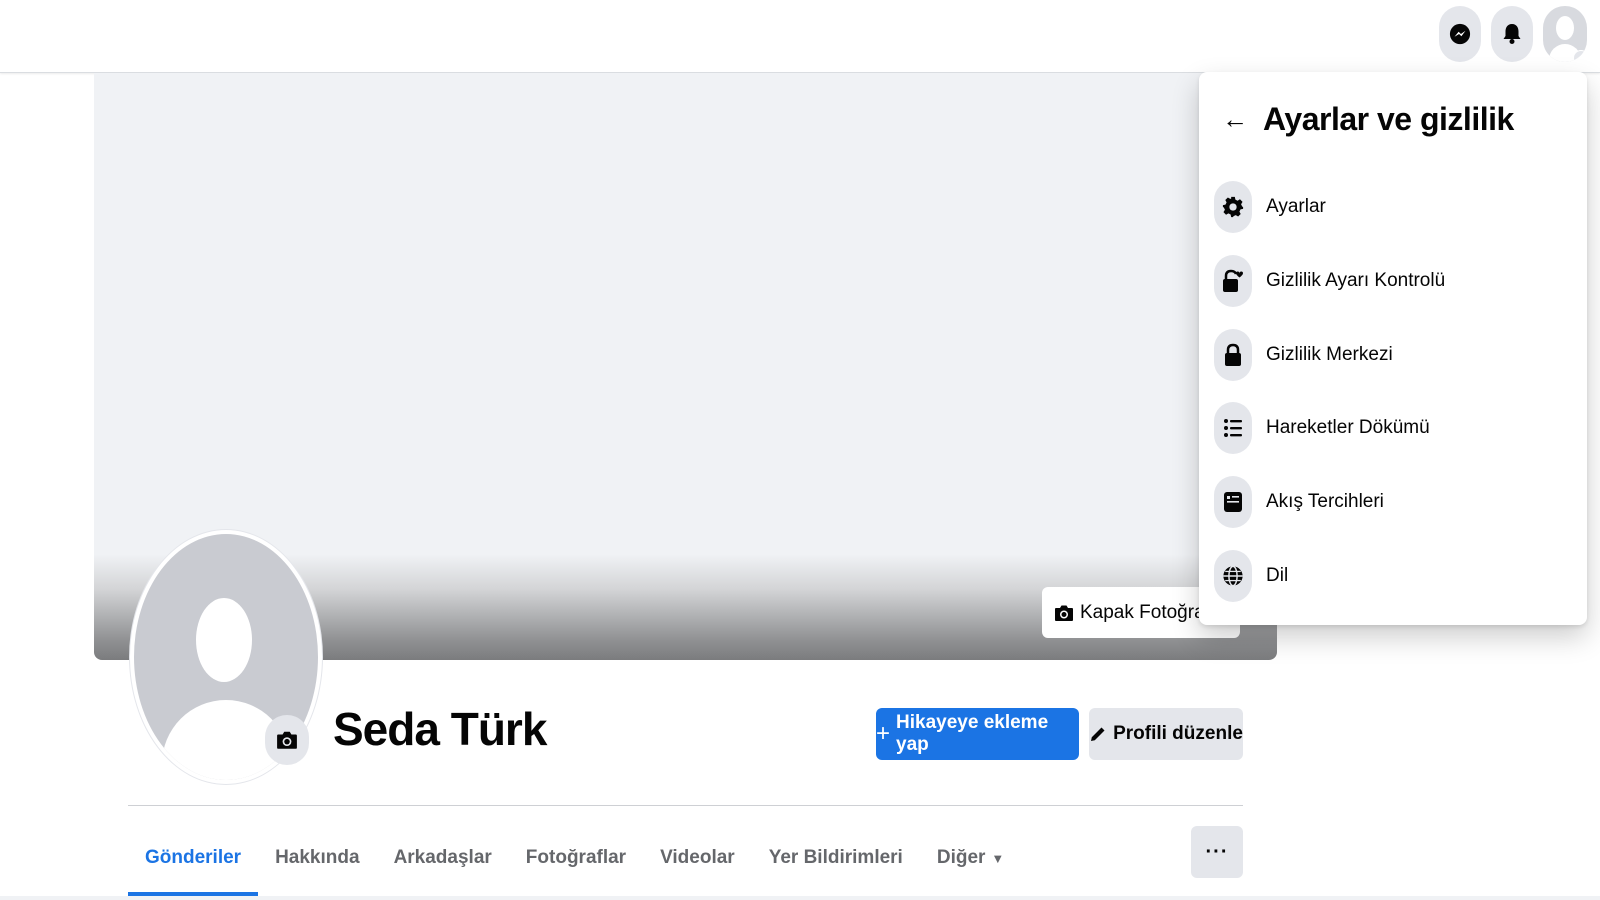 This screenshot has height=900, width=1600. I want to click on edit-profile-button: Profili düzenle, so click(1166, 734).